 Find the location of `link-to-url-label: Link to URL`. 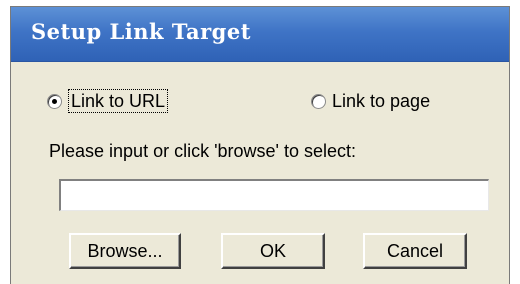

link-to-url-label: Link to URL is located at coordinates (118, 101).